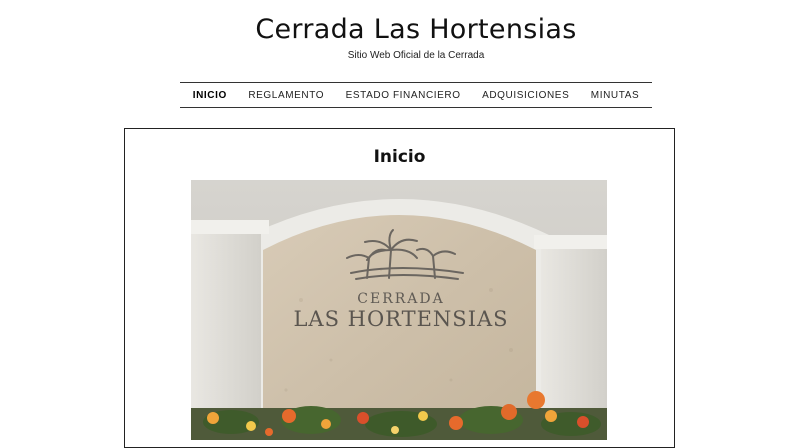 The height and width of the screenshot is (448, 800). Describe the element at coordinates (525, 95) in the screenshot. I see `nav-item-adquisiciones: ADQUISICIONES` at that location.